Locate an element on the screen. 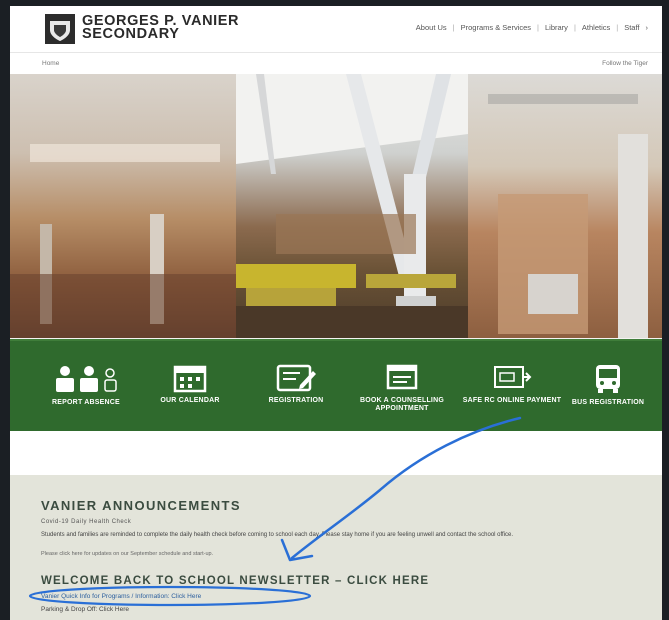  school-logo is located at coordinates (60, 29).